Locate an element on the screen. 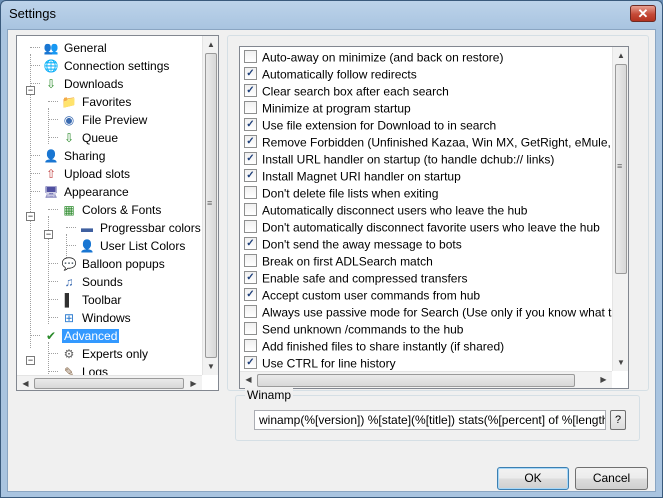 The width and height of the screenshot is (663, 498). option-row: Minimize at program startup is located at coordinates (429, 108).